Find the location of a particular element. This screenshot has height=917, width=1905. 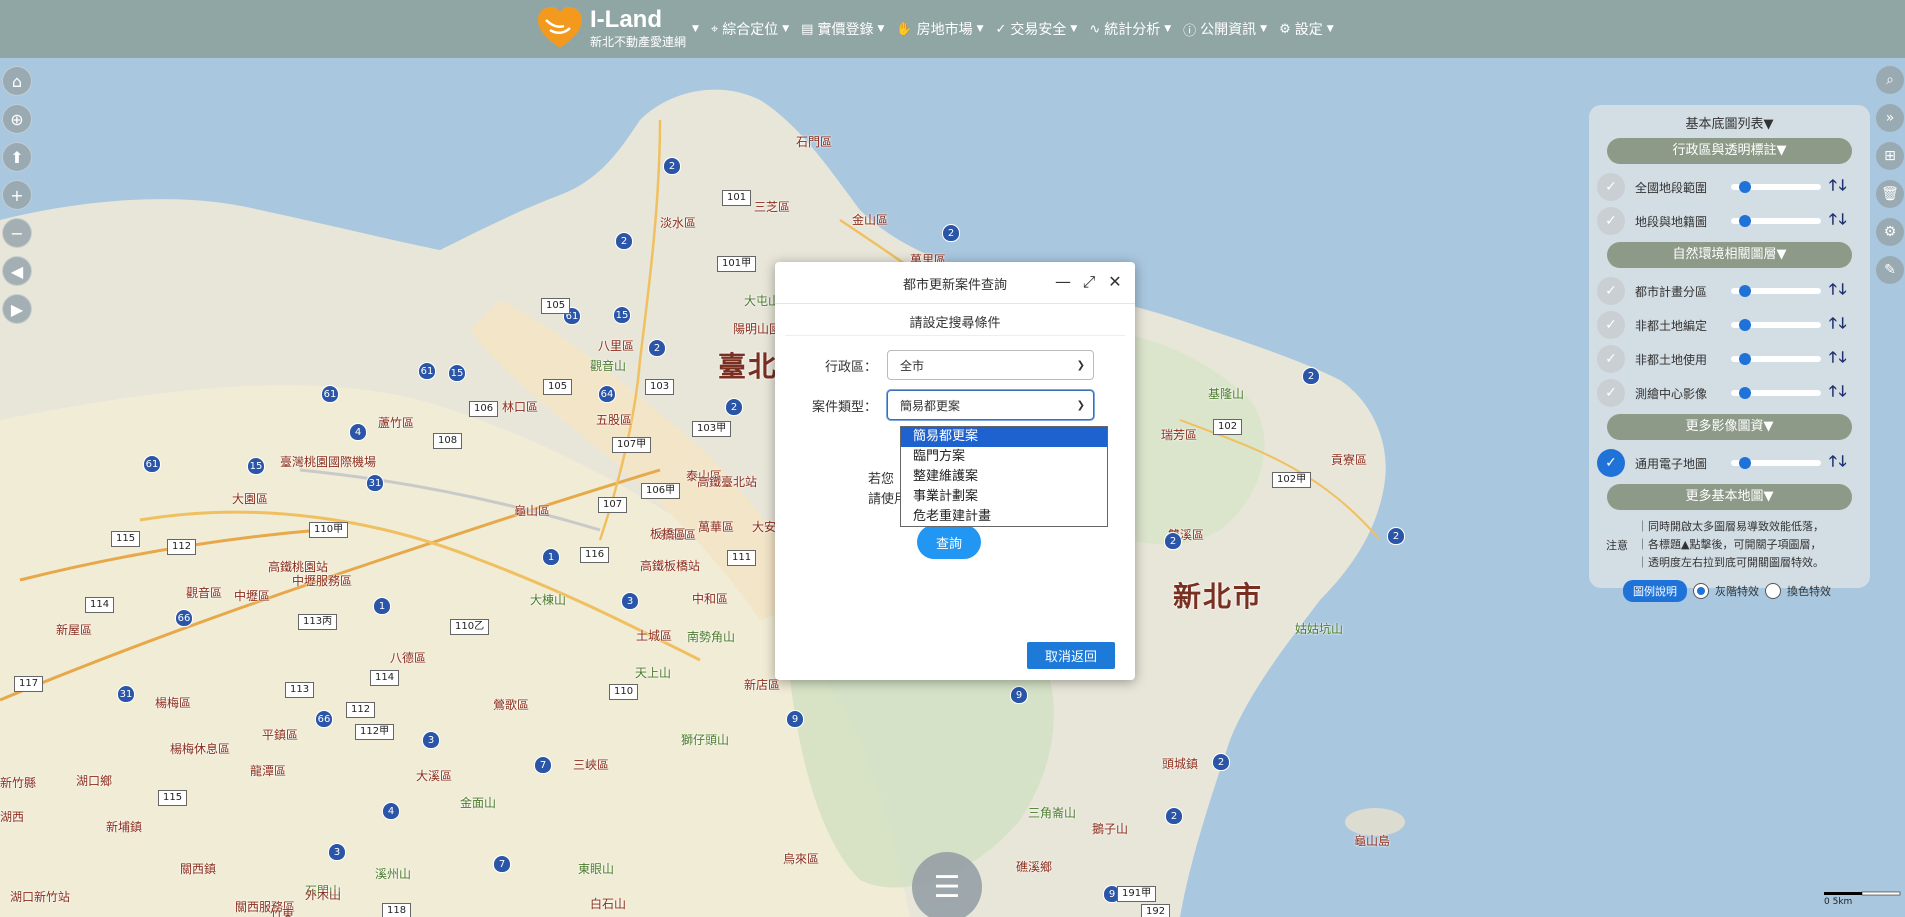

dropdown-option: 簡易都更案 is located at coordinates (1004, 437).